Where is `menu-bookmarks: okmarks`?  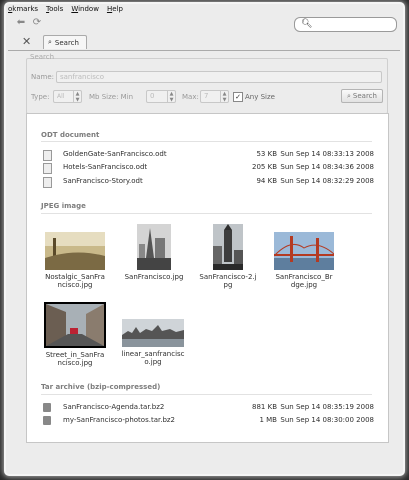 menu-bookmarks: okmarks is located at coordinates (23, 9).